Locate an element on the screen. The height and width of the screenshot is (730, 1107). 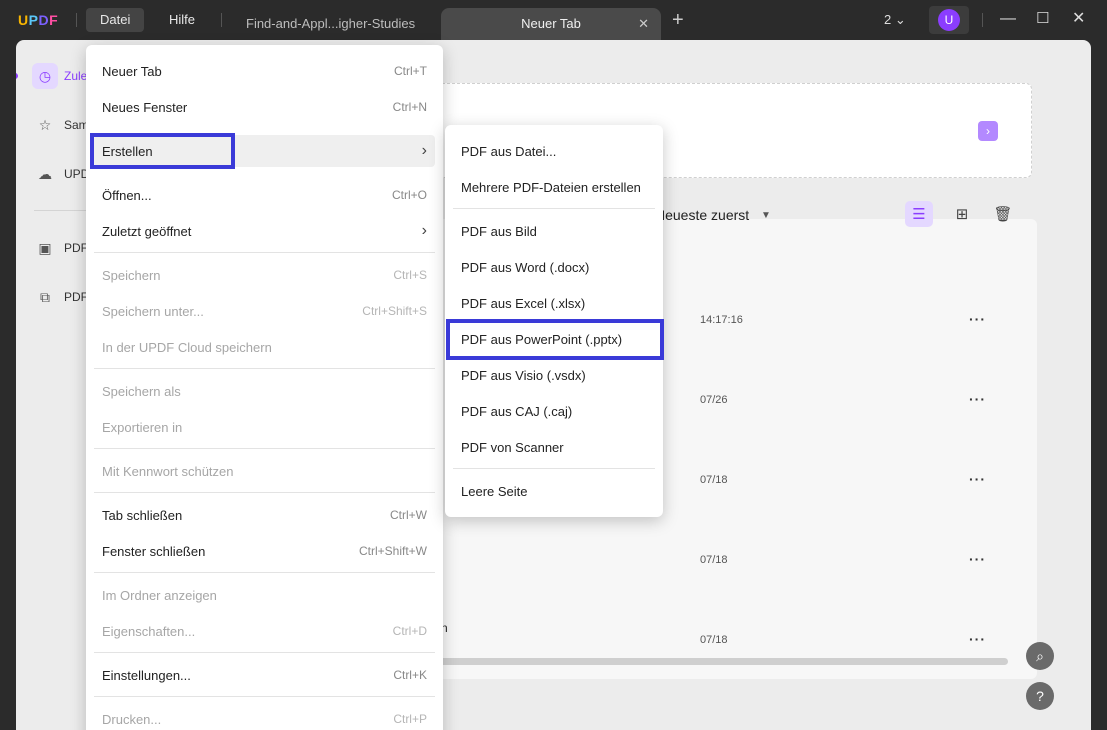
maximize-icon: ☐ is located at coordinates (1042, 19).